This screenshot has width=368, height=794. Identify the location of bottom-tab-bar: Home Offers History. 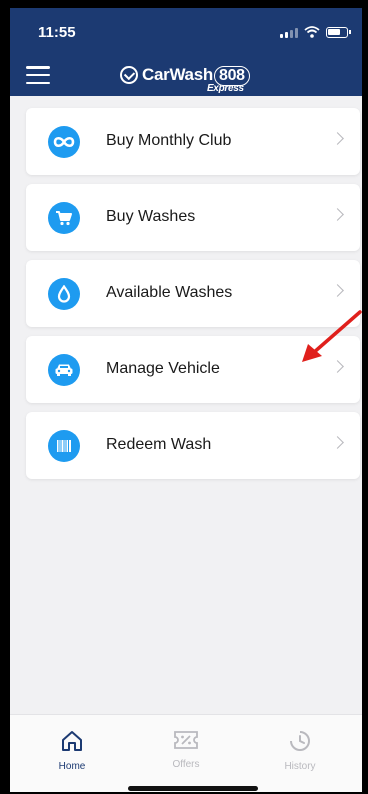
(186, 753).